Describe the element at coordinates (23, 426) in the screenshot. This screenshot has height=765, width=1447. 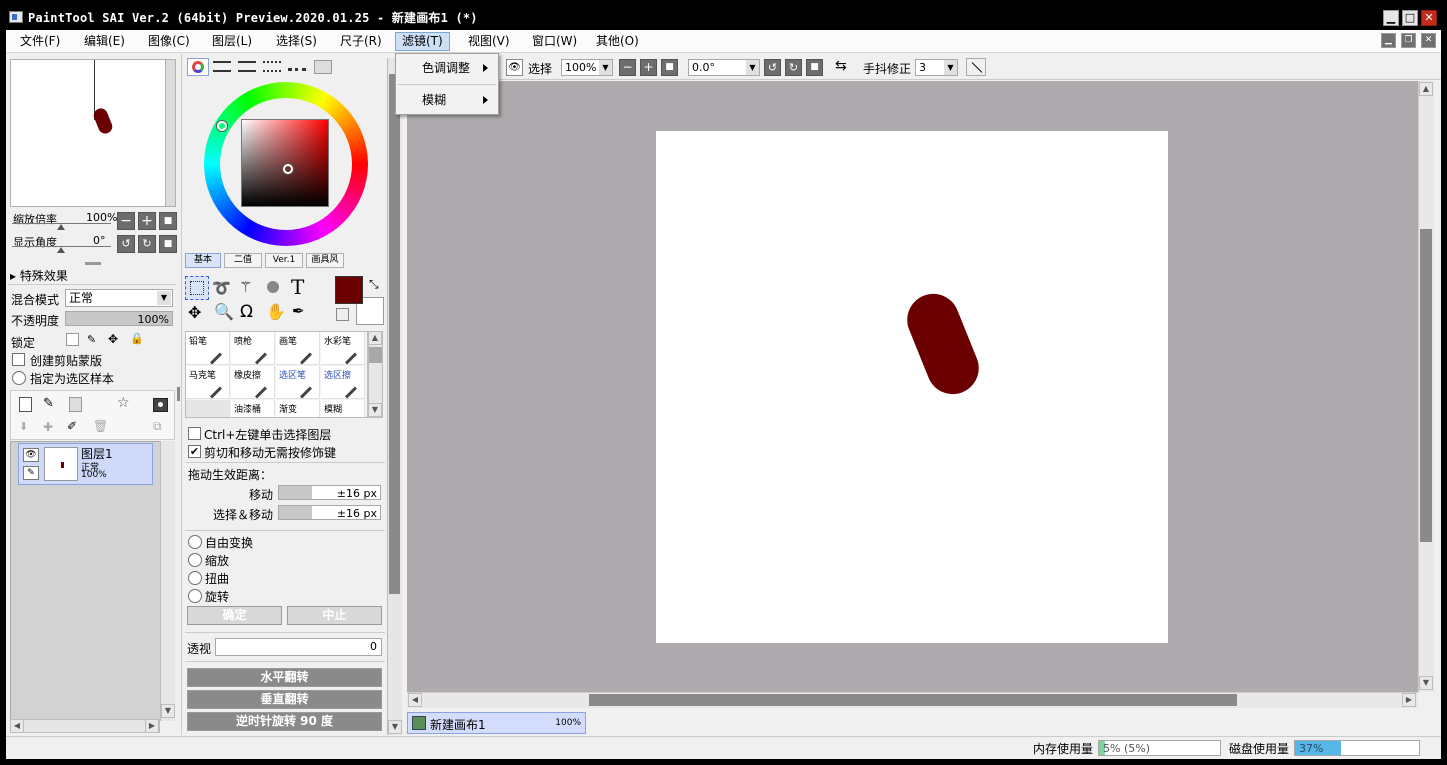
I see `merge-down-icon: ⬇` at that location.